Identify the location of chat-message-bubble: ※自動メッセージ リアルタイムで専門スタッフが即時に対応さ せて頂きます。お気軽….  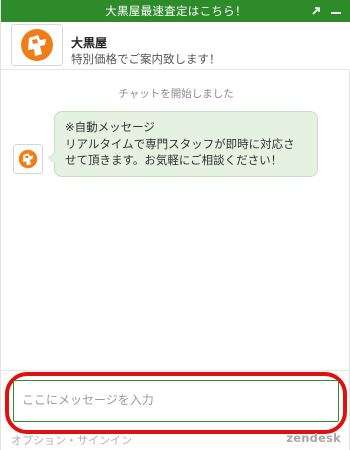
(183, 144).